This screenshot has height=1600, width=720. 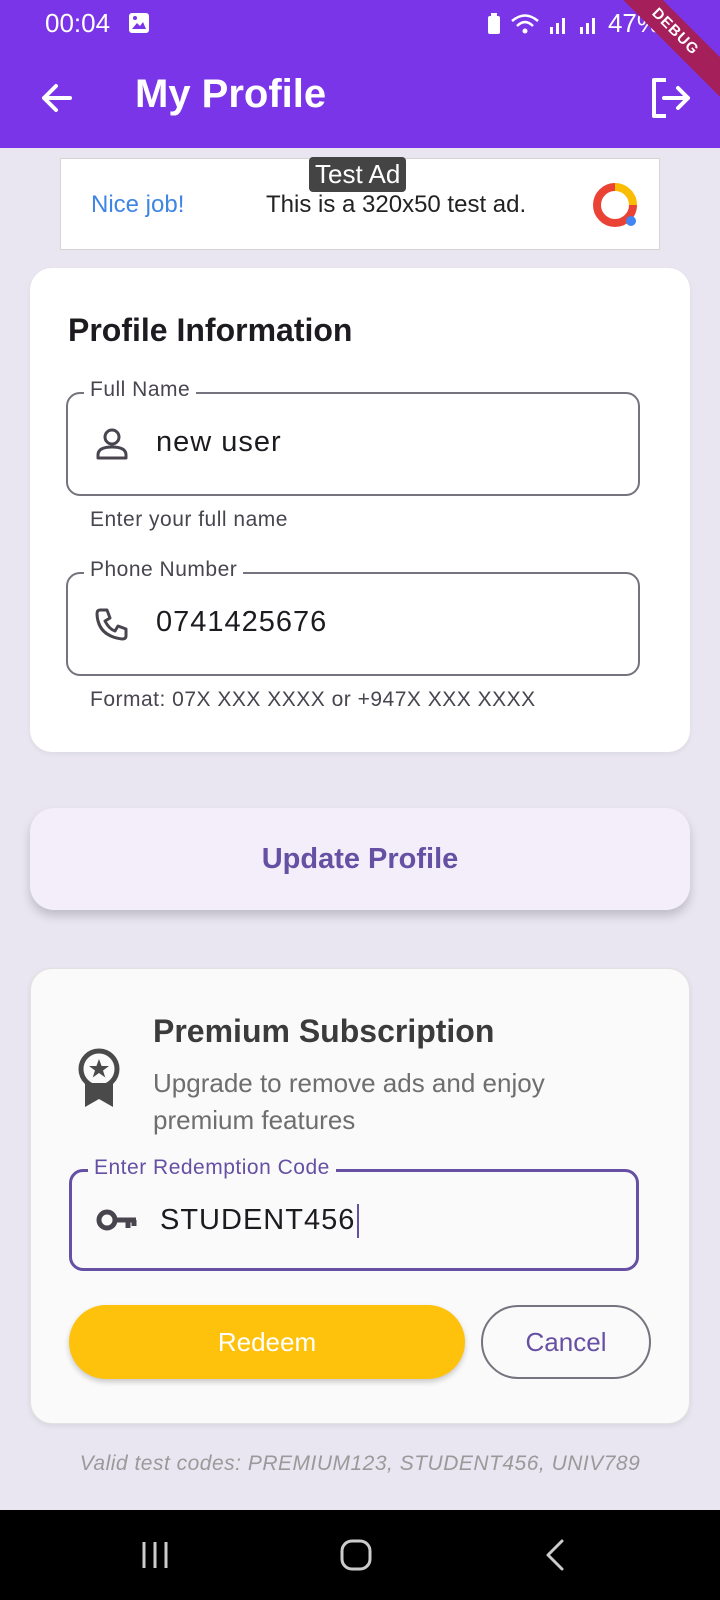 What do you see at coordinates (155, 1555) in the screenshot?
I see `recent-apps-icon` at bounding box center [155, 1555].